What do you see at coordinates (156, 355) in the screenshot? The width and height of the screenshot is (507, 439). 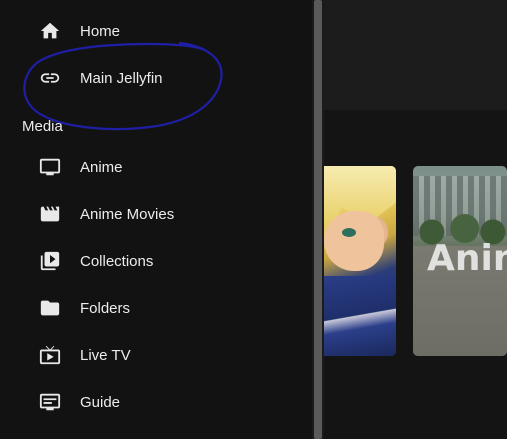 I see `nav-item-live-tv: Live TV` at bounding box center [156, 355].